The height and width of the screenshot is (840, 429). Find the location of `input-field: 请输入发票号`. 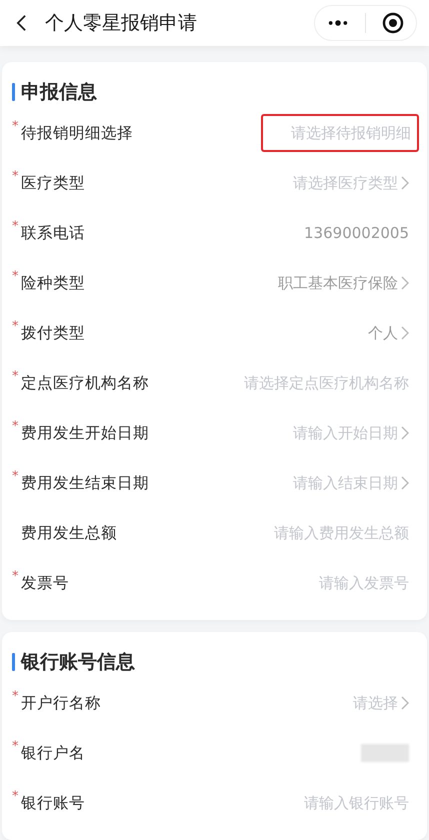

input-field: 请输入发票号 is located at coordinates (244, 583).